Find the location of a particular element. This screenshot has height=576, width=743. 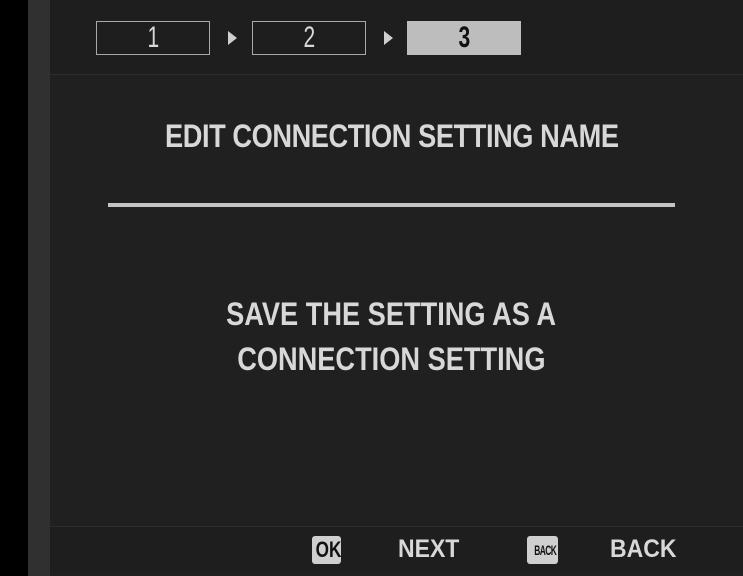

step-1-label: 1 is located at coordinates (153, 37).